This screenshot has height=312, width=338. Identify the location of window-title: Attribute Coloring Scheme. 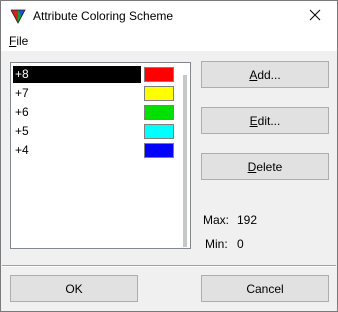
(103, 16).